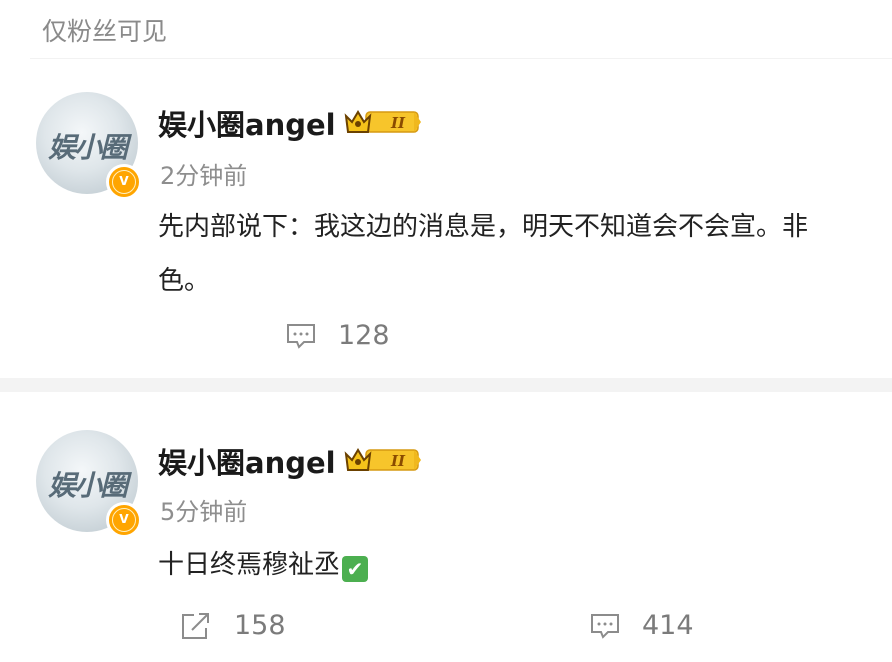 The image size is (892, 662). I want to click on comment-button: 128, so click(338, 335).